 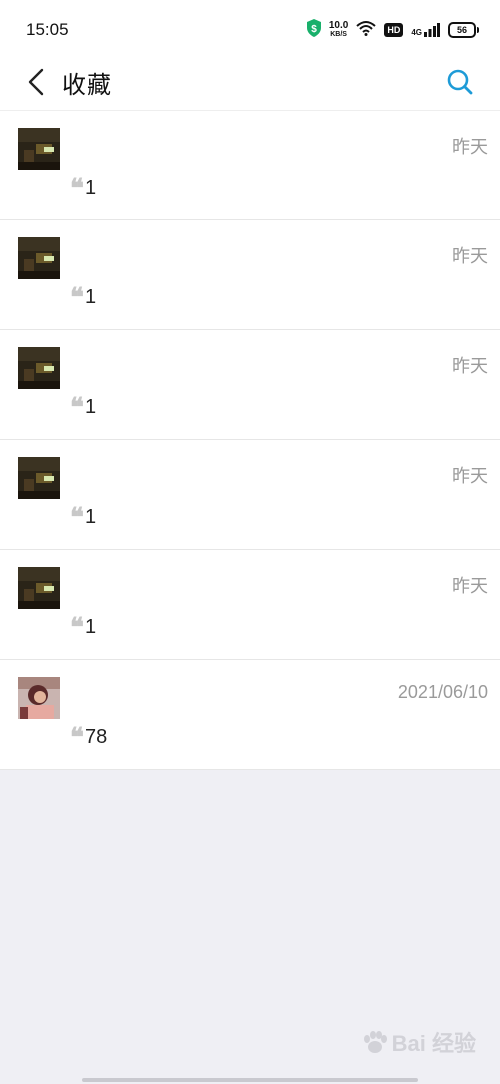 What do you see at coordinates (338, 34) in the screenshot?
I see `net-speed-unit: KB/S` at bounding box center [338, 34].